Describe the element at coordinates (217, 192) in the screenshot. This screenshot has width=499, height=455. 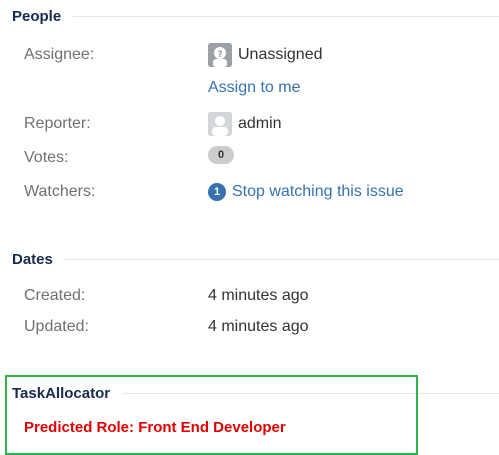
I see `watchers-count-badge: 1` at that location.